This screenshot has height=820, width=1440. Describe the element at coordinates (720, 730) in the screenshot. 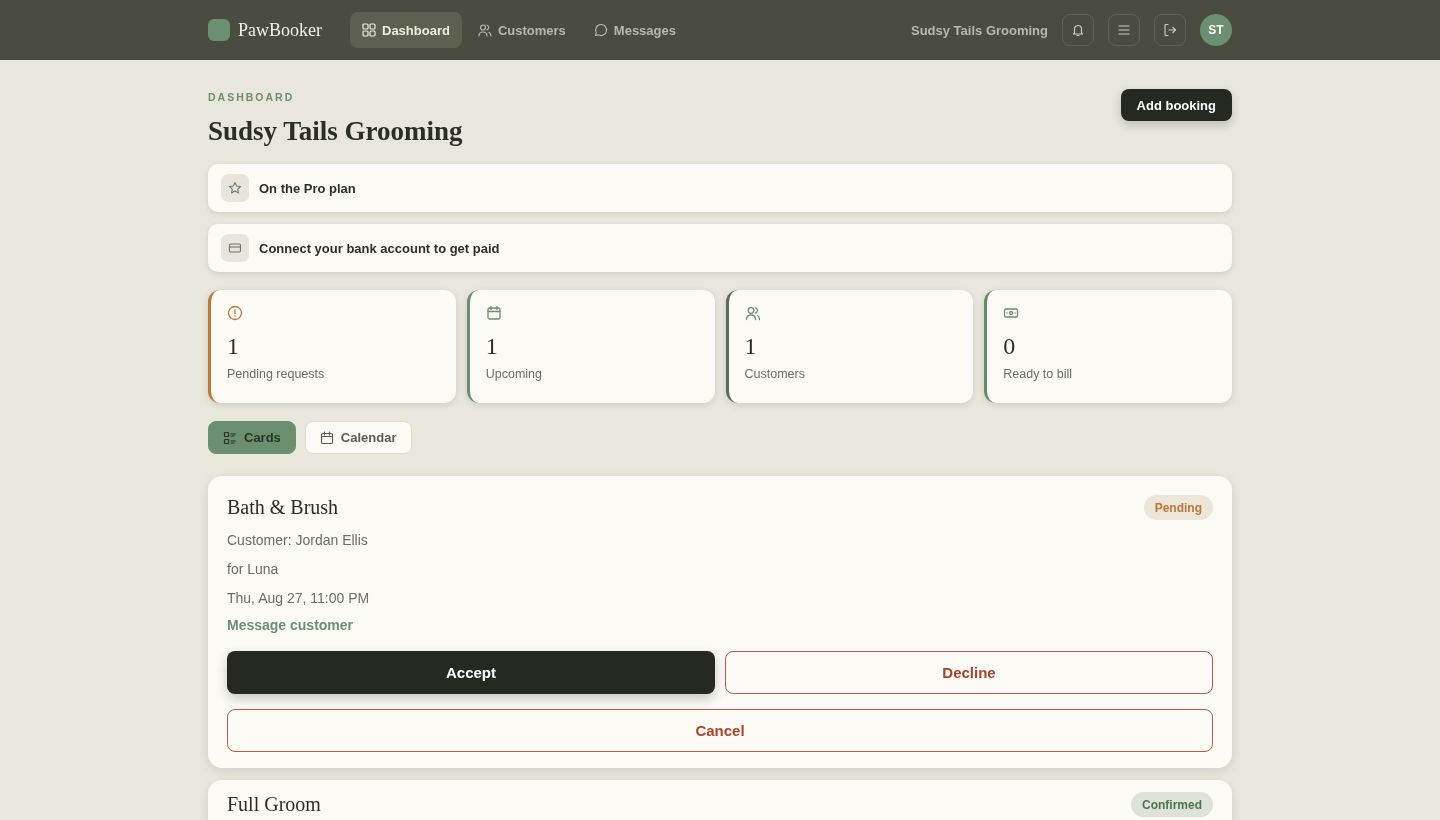

I see `booking-action-button: Cancel` at that location.